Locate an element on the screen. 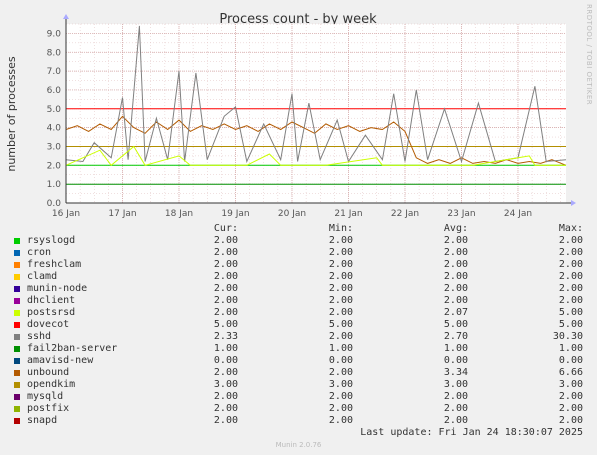 The width and height of the screenshot is (597, 455). legend-row: freshclam 2.00 2.00 2.00 2.00 is located at coordinates (298, 265).